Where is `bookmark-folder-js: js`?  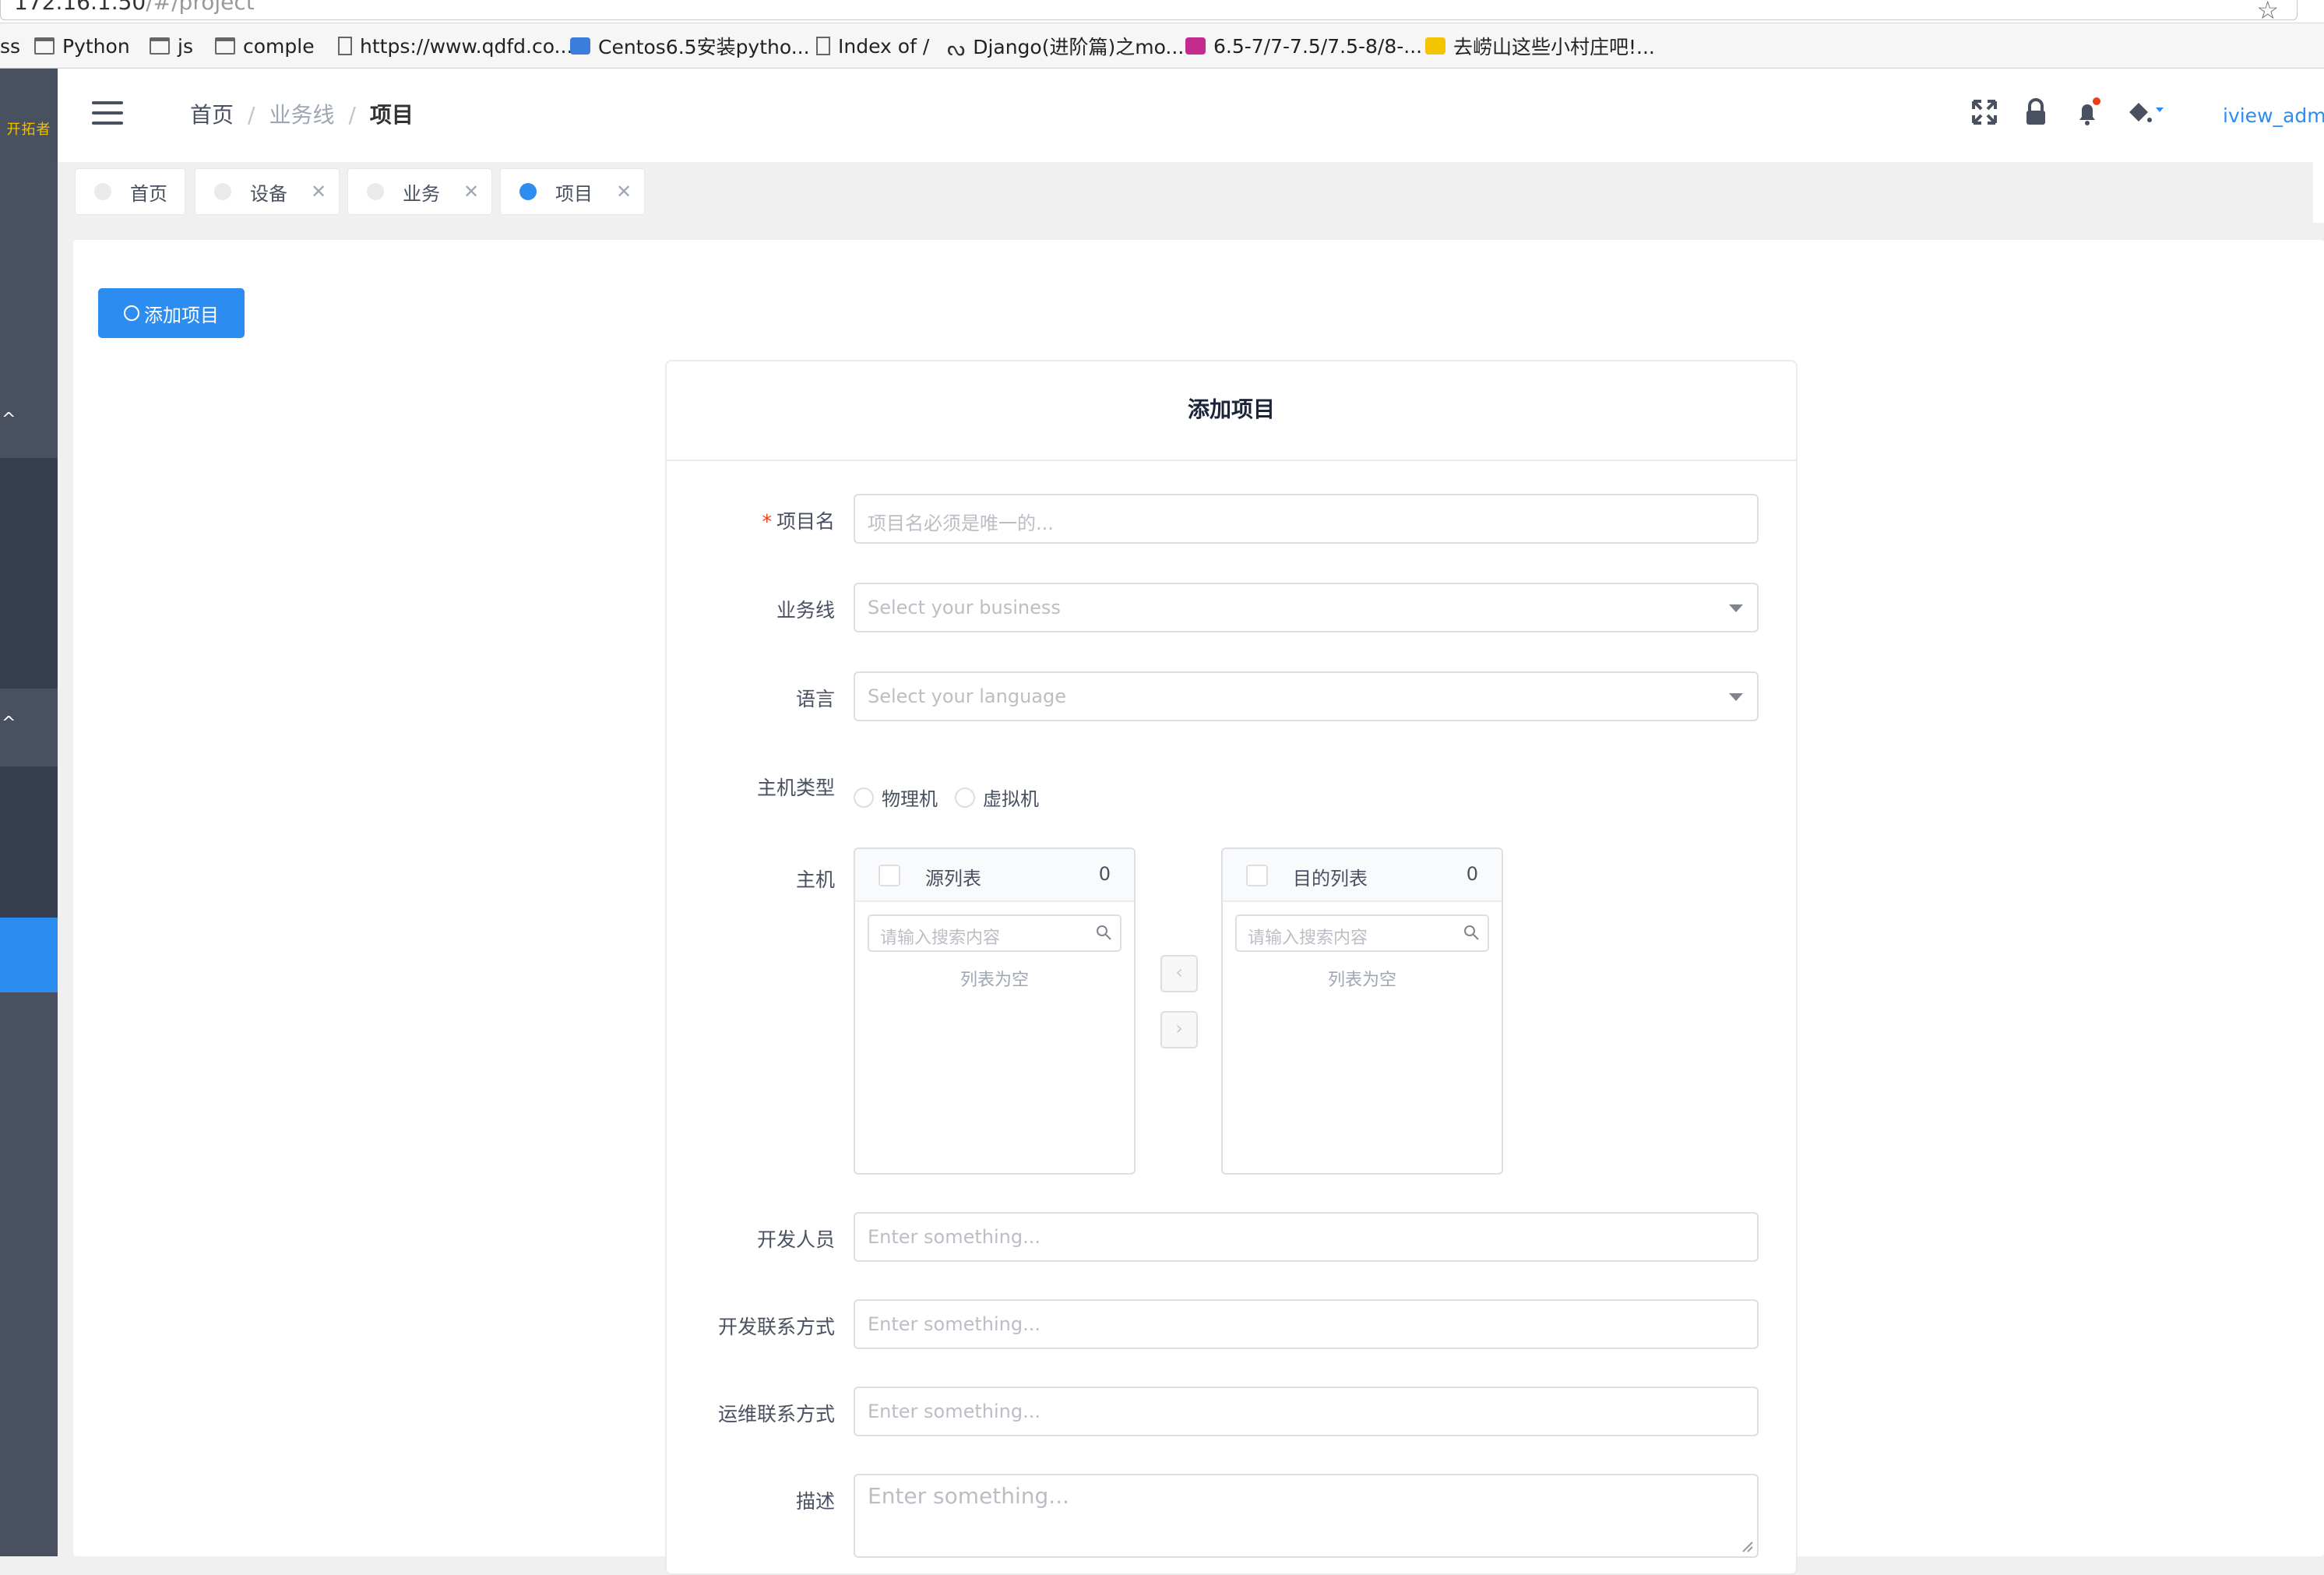 bookmark-folder-js: js is located at coordinates (171, 46).